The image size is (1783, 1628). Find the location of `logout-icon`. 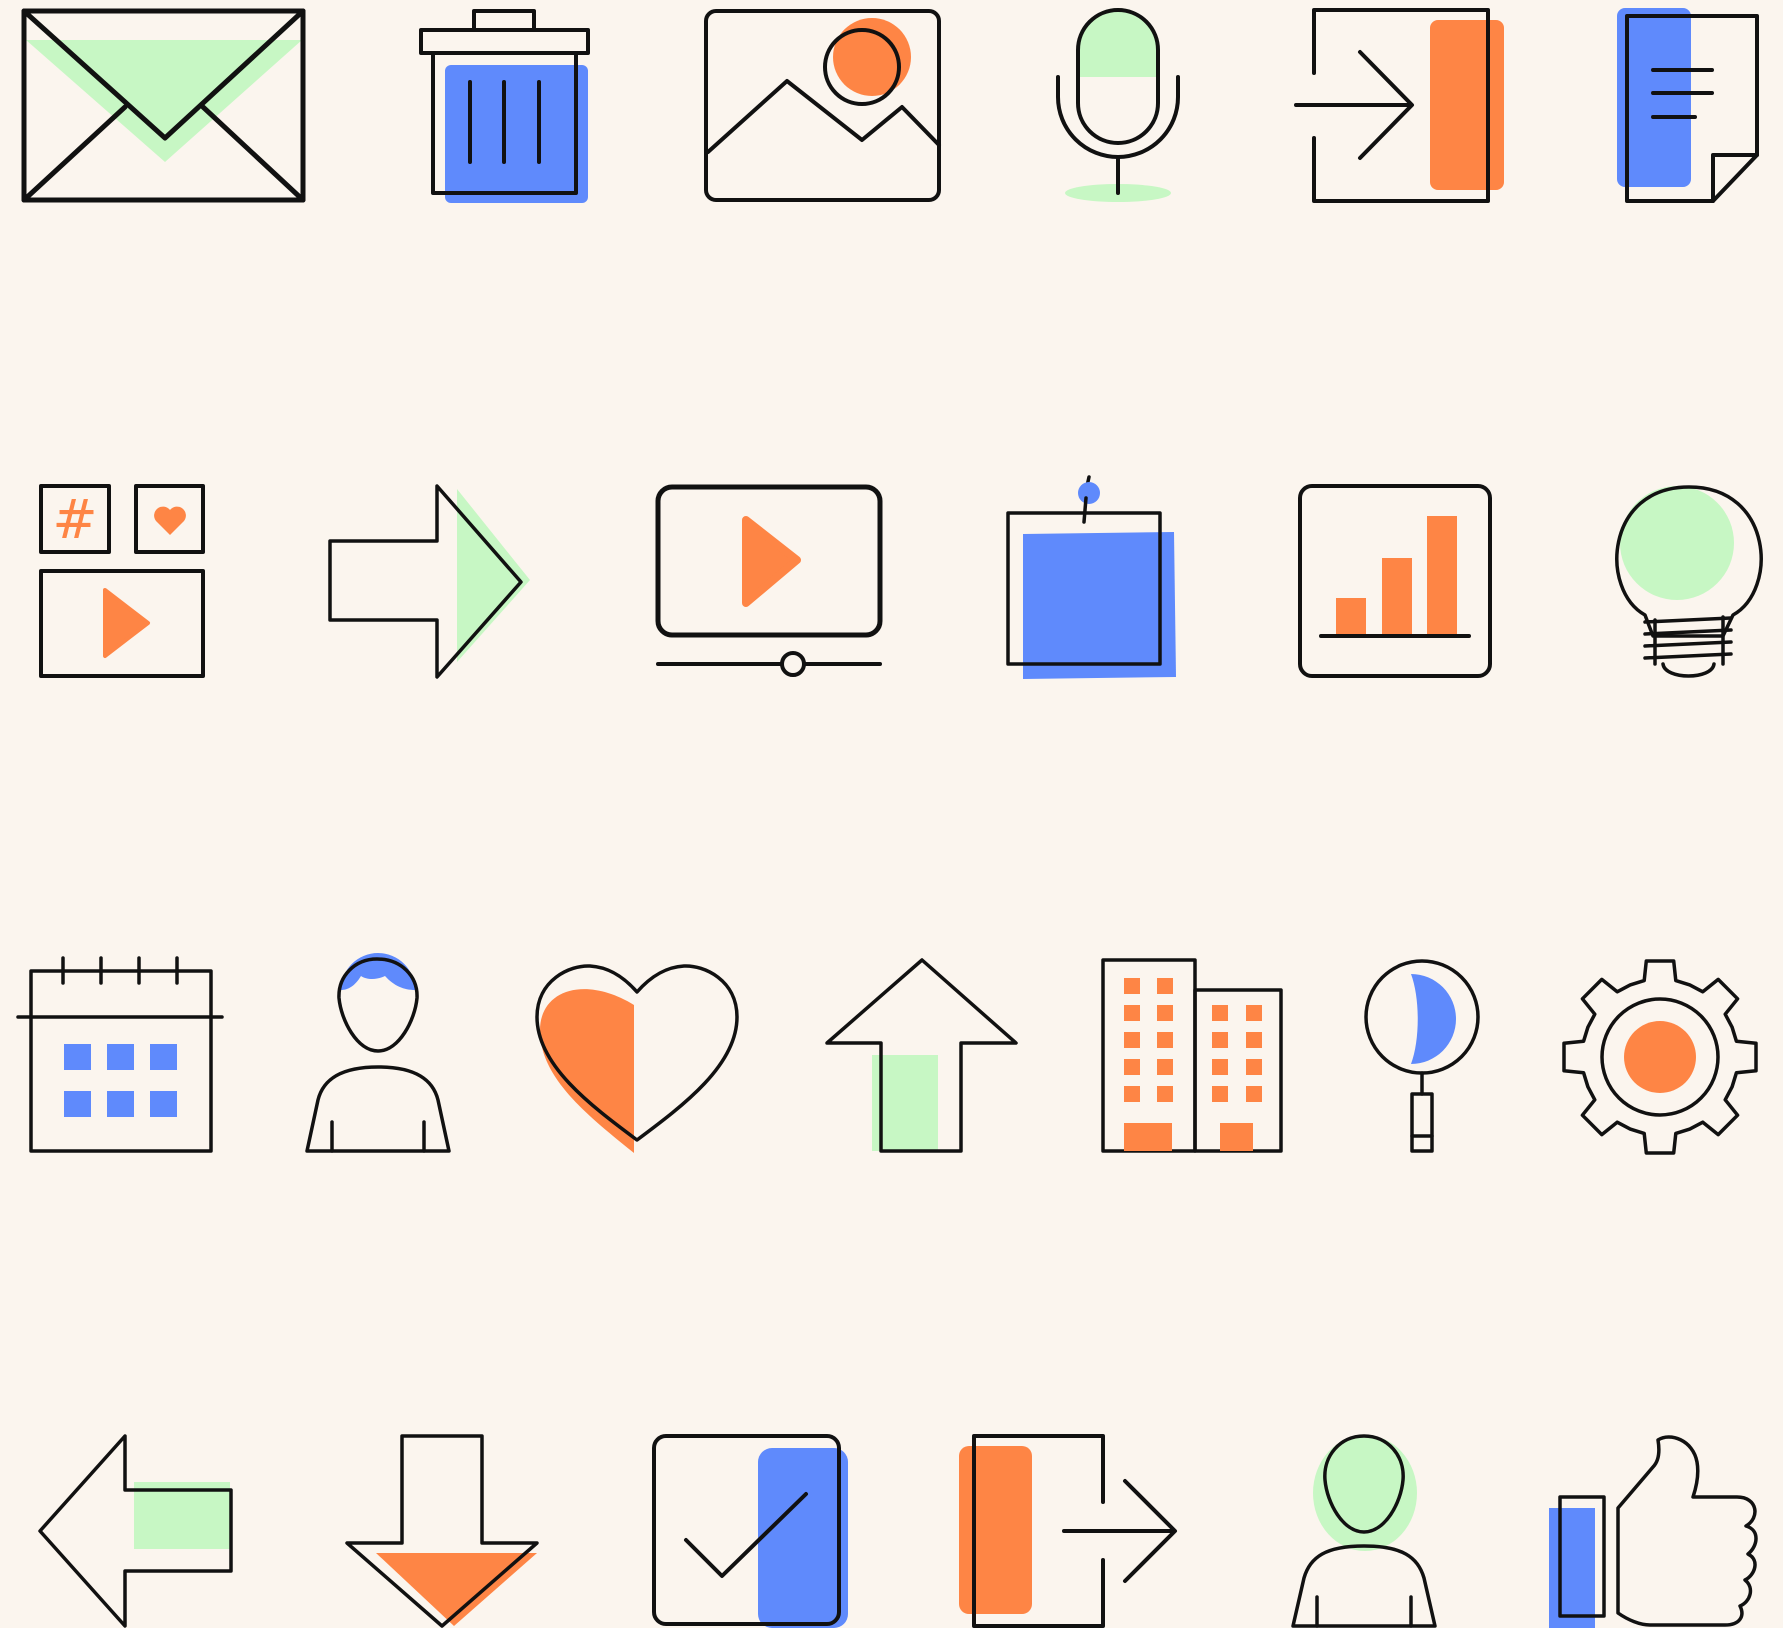

logout-icon is located at coordinates (1068, 1531).